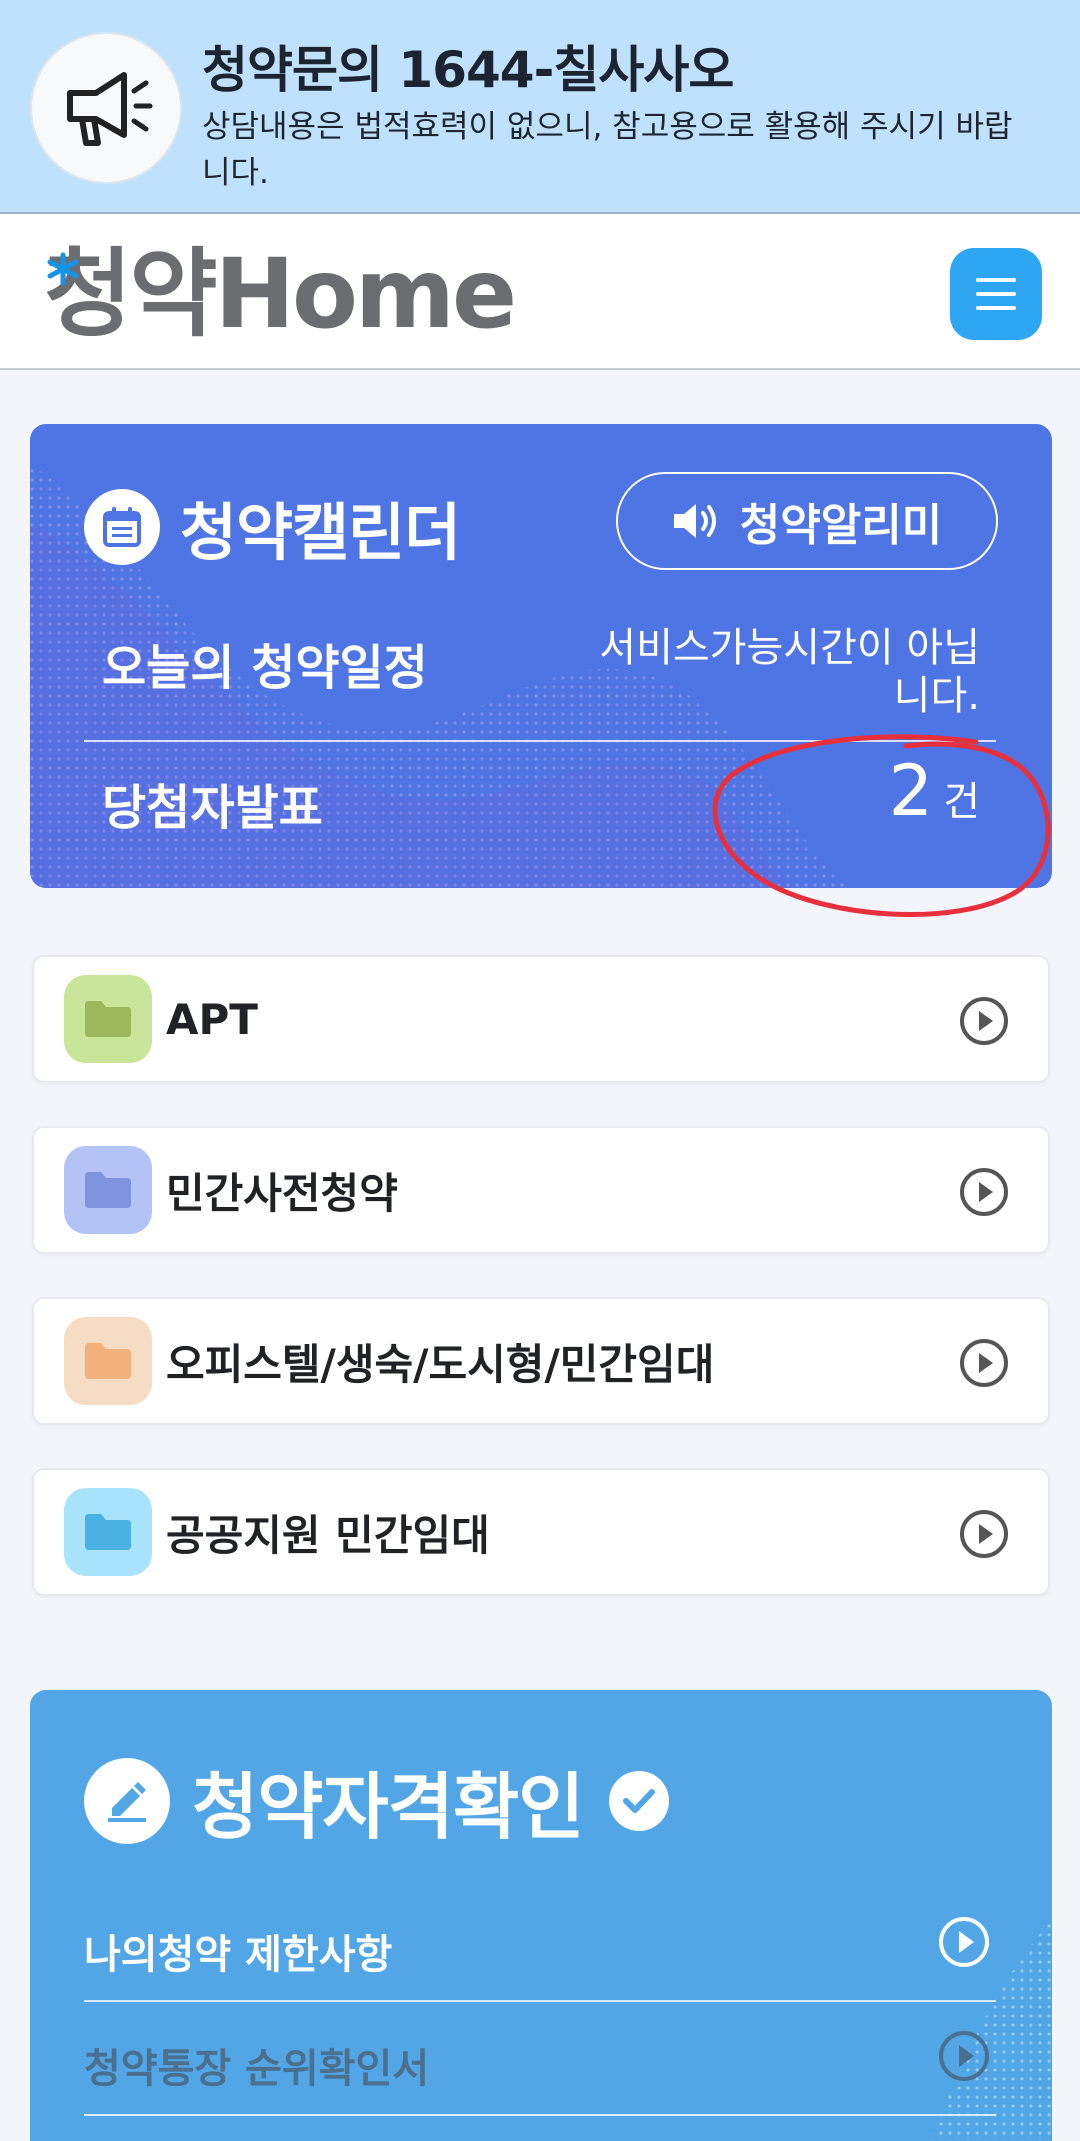 This screenshot has width=1080, height=2141. Describe the element at coordinates (541, 1532) in the screenshot. I see `list-item-public-rental: 공공지원 민간임대` at that location.